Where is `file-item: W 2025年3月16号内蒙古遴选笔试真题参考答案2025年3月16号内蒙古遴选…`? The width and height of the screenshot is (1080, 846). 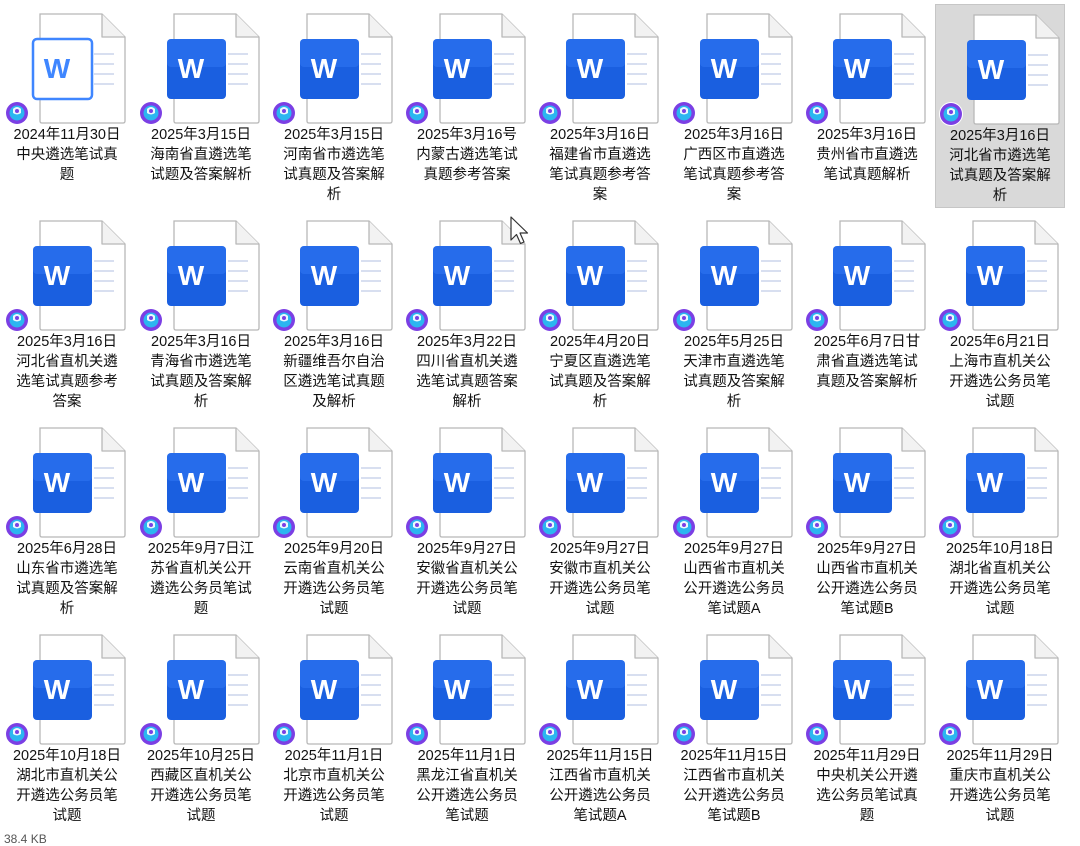 file-item: W 2025年3月16号内蒙古遴选笔试真题参考答案2025年3月16号内蒙古遴选… is located at coordinates (467, 106).